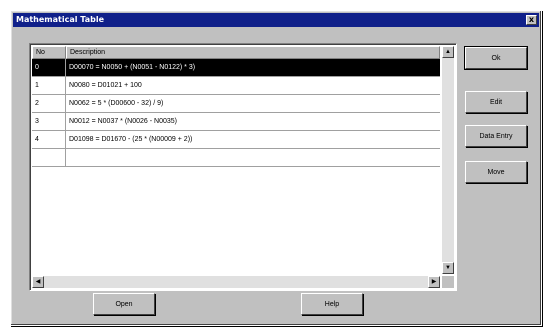 This screenshot has height=334, width=544. I want to click on edit-button: Edit, so click(496, 102).